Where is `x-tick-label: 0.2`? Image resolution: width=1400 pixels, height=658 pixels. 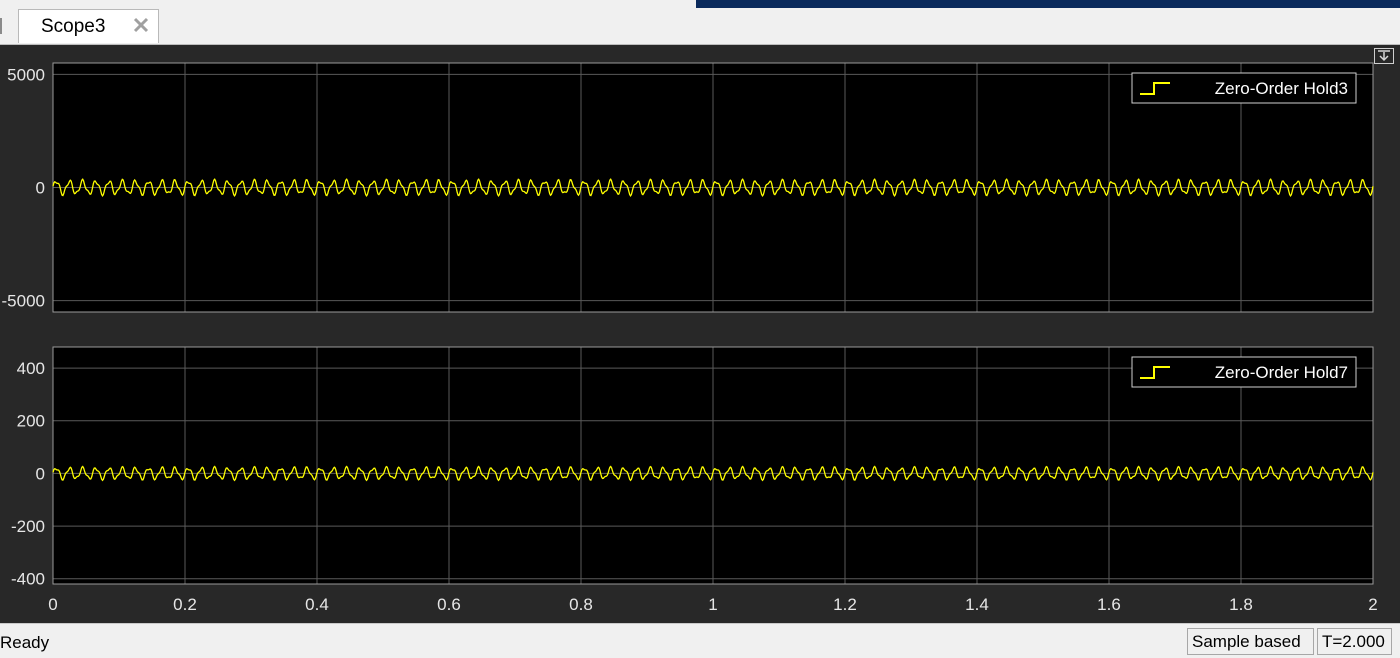
x-tick-label: 0.2 is located at coordinates (185, 604).